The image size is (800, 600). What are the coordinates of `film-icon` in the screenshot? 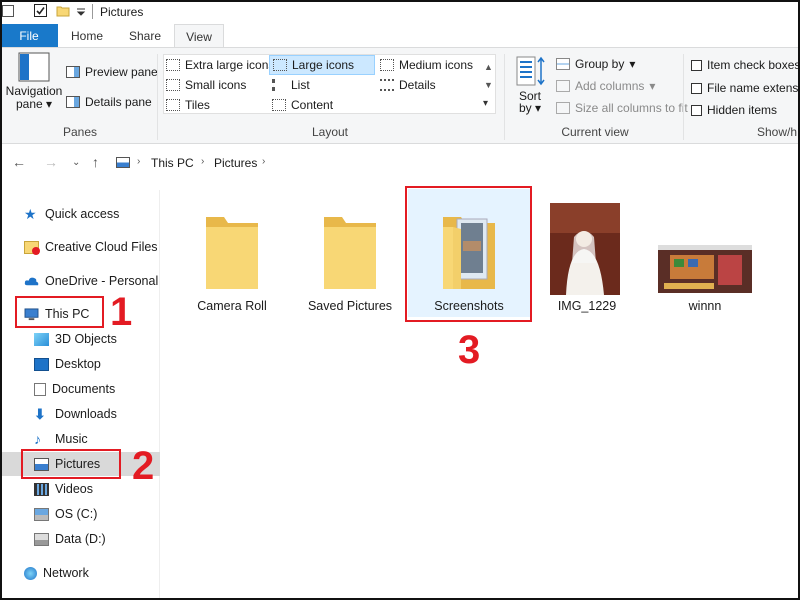 It's located at (41, 489).